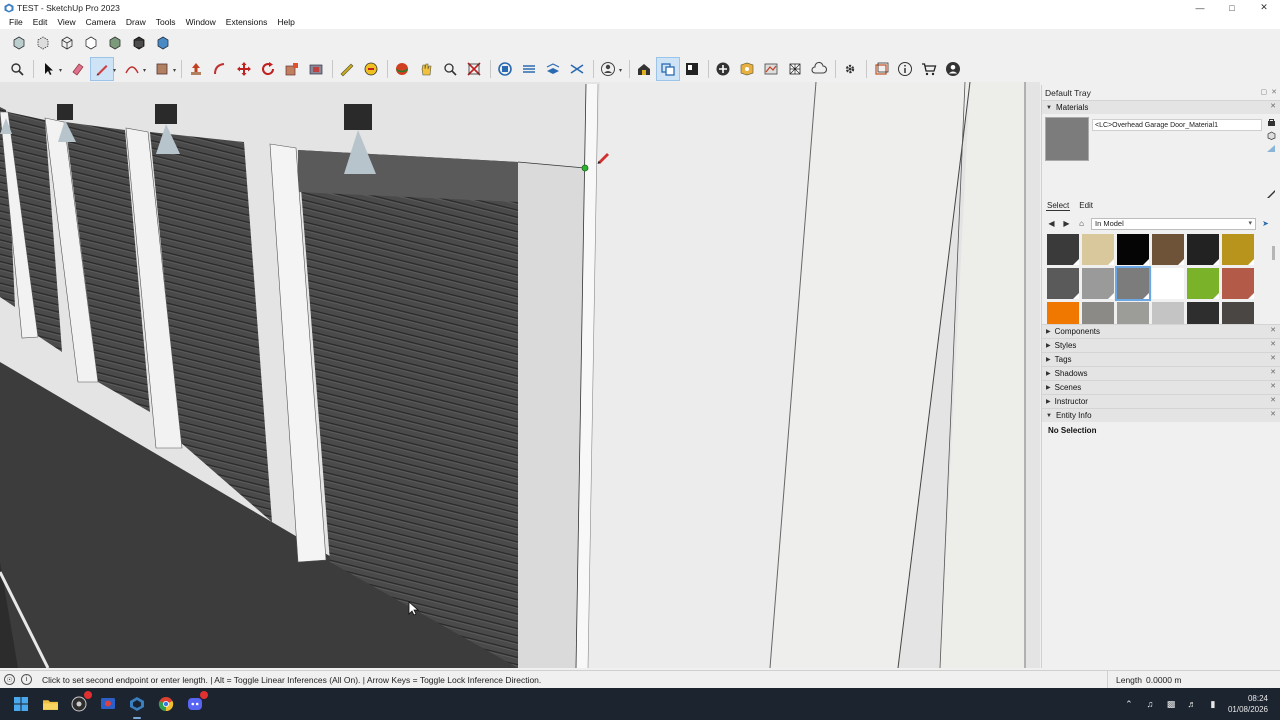 Image resolution: width=1280 pixels, height=720 pixels. I want to click on shaded-textures-button, so click(139, 43).